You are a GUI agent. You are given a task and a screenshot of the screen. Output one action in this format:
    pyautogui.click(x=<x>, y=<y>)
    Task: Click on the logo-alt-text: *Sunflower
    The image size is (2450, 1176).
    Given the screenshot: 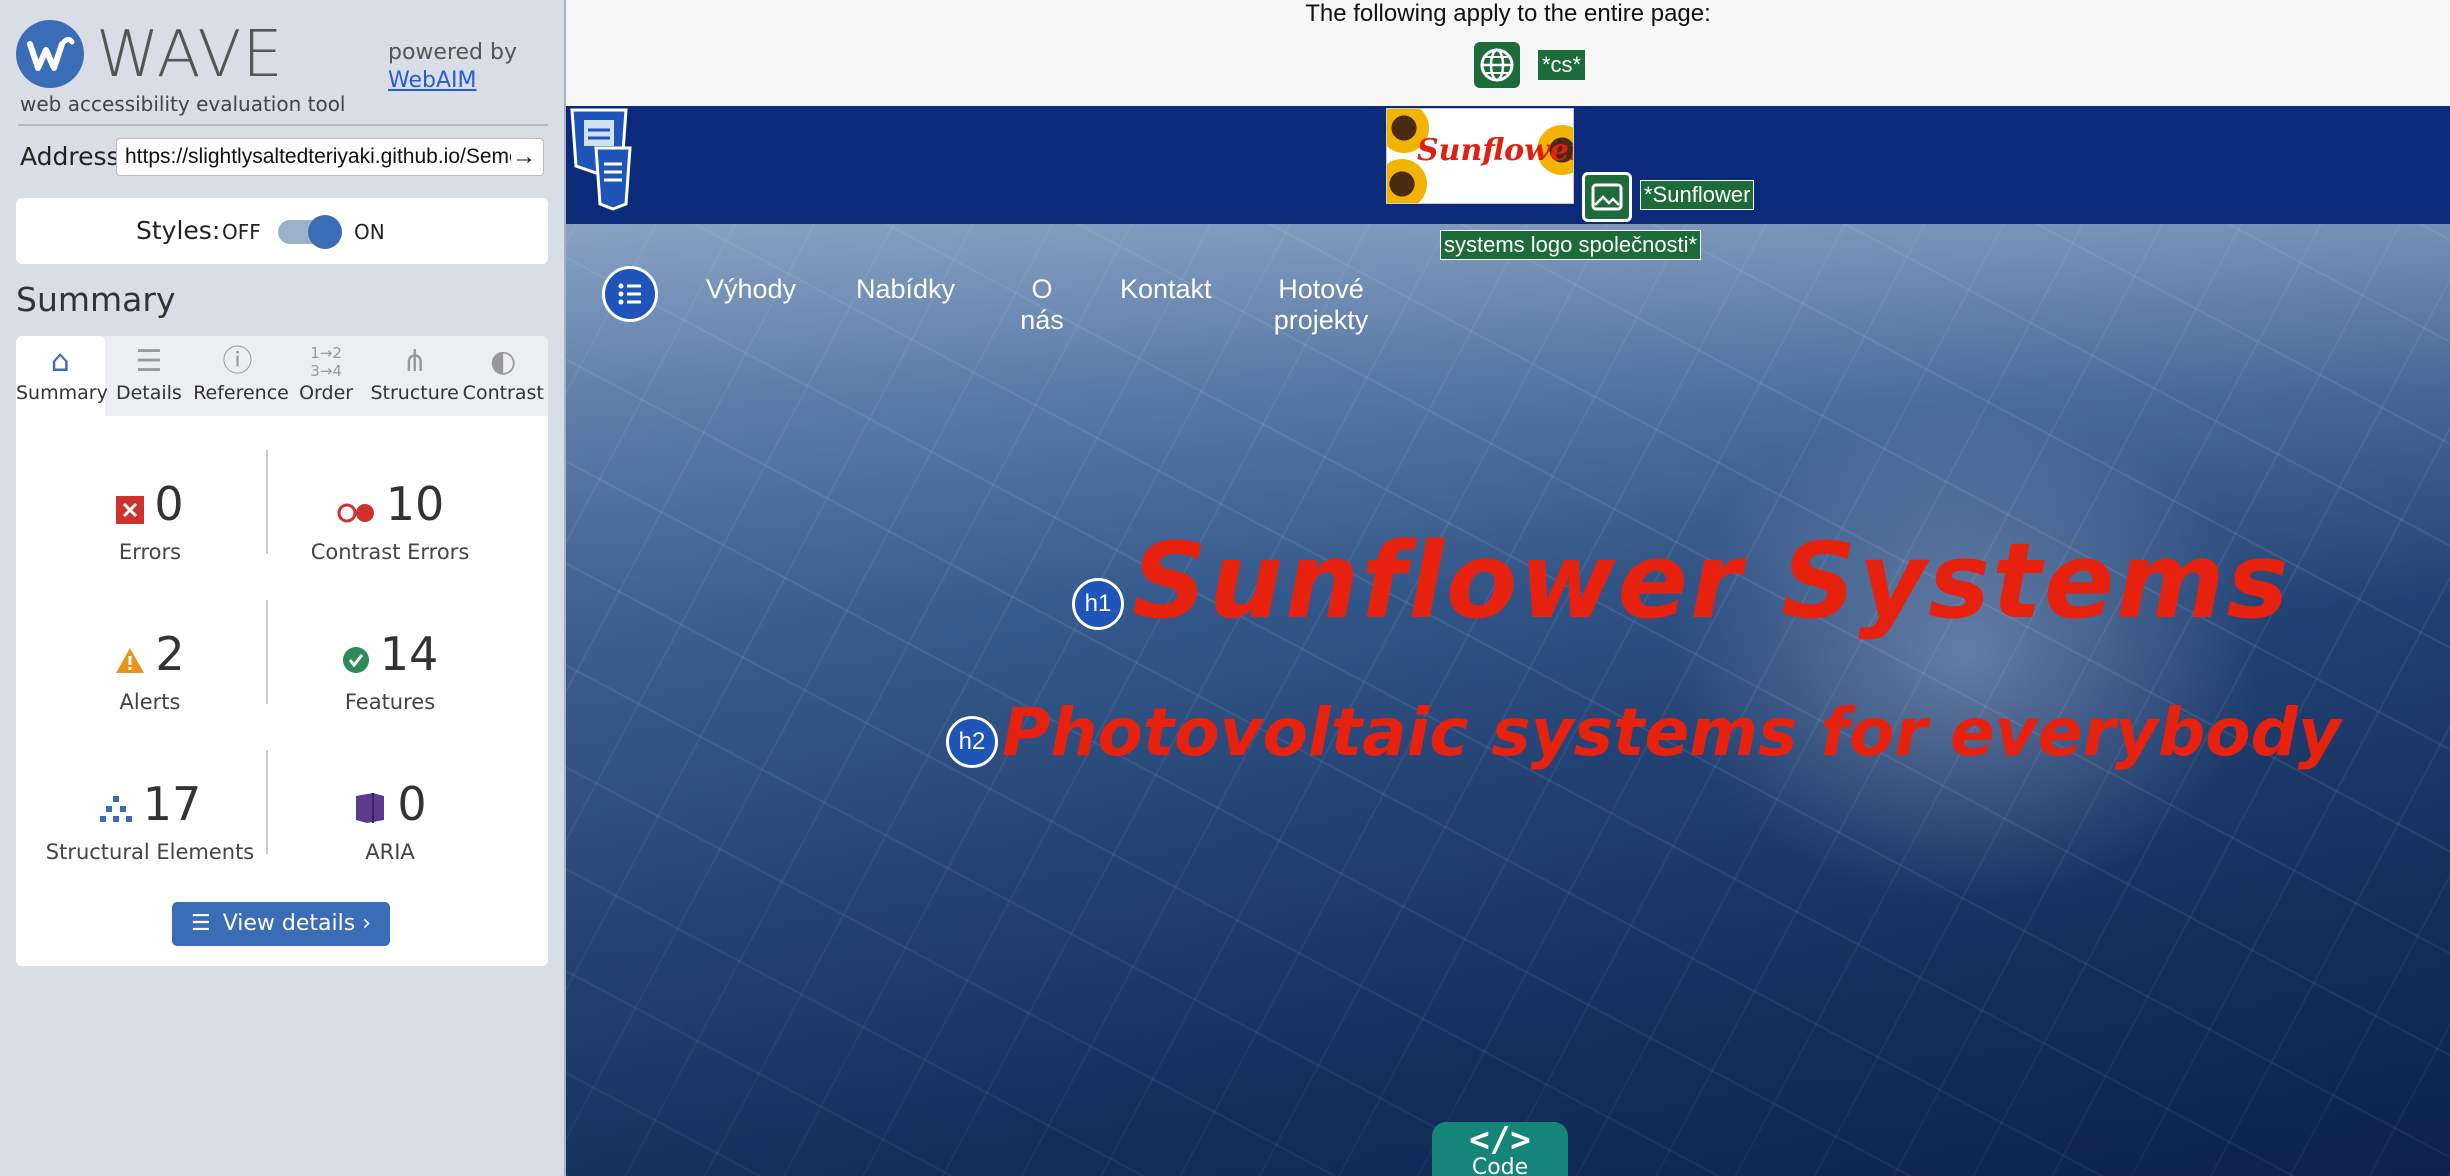 What is the action you would take?
    pyautogui.click(x=1697, y=195)
    